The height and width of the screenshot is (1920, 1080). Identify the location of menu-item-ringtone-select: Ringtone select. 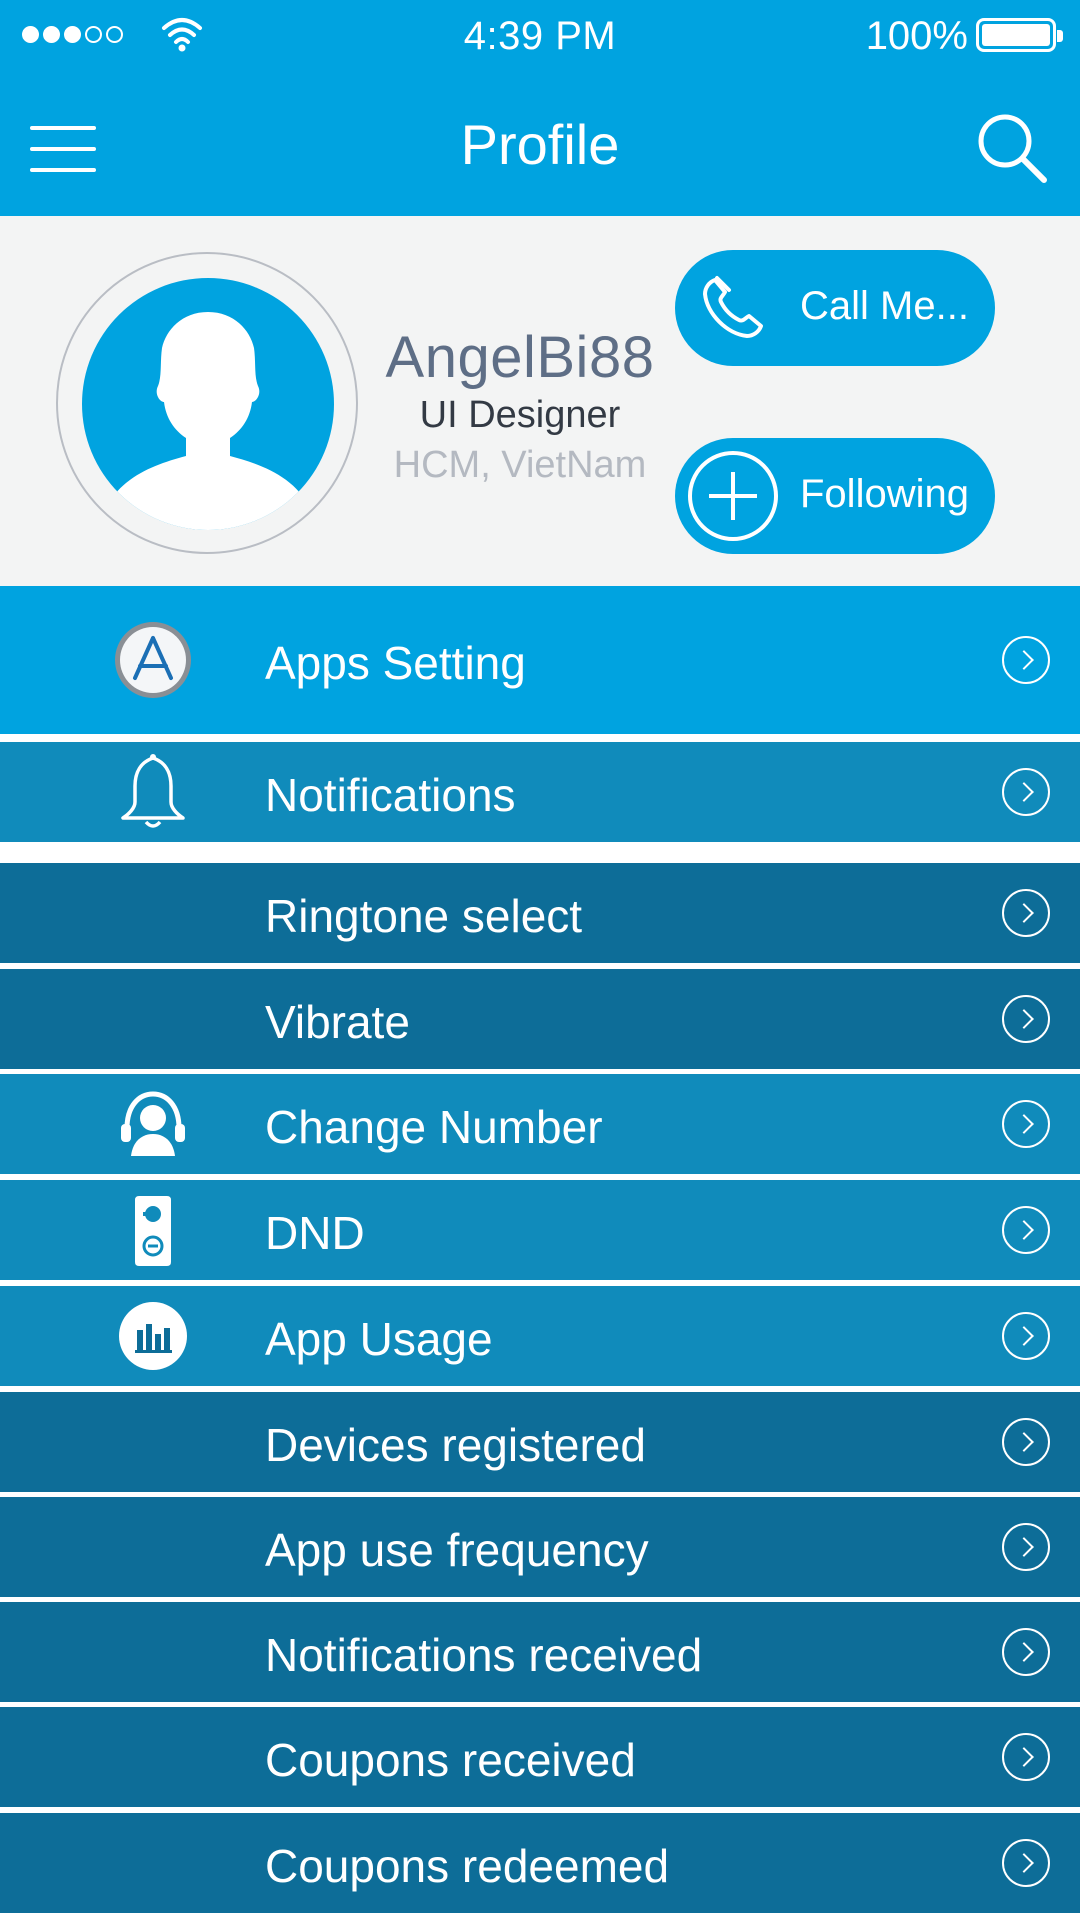
(540, 913).